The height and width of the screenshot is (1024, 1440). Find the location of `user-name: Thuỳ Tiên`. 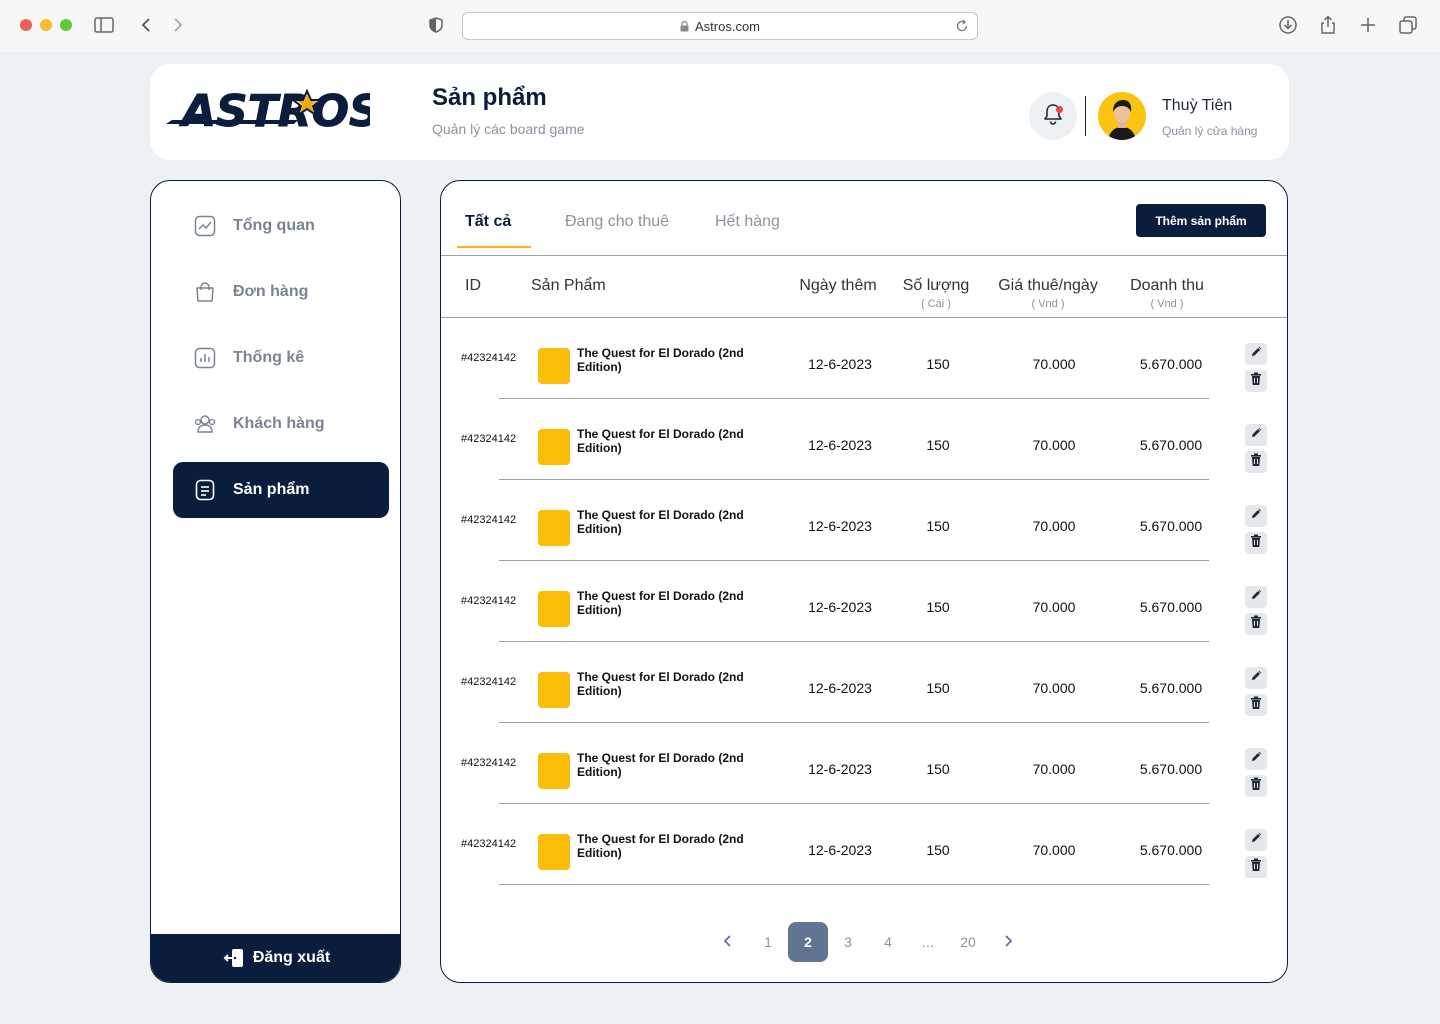

user-name: Thuỳ Tiên is located at coordinates (1197, 105).